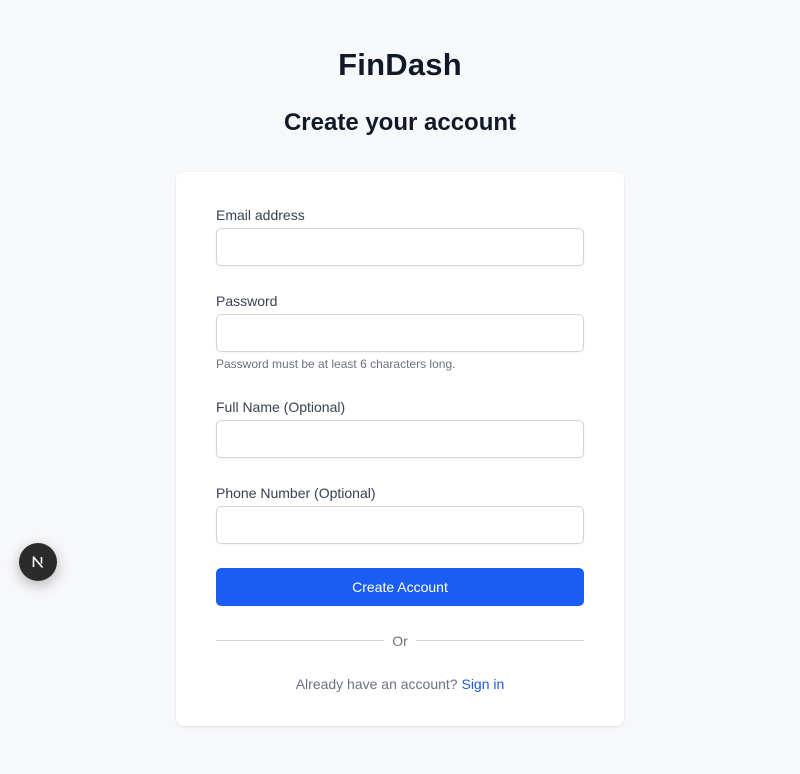 The width and height of the screenshot is (800, 774). What do you see at coordinates (400, 333) in the screenshot?
I see `password-field` at bounding box center [400, 333].